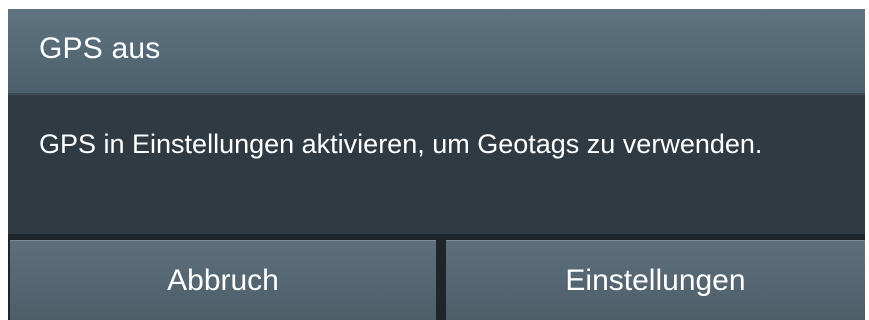  What do you see at coordinates (100, 48) in the screenshot?
I see `dialog-title: GPS aus` at bounding box center [100, 48].